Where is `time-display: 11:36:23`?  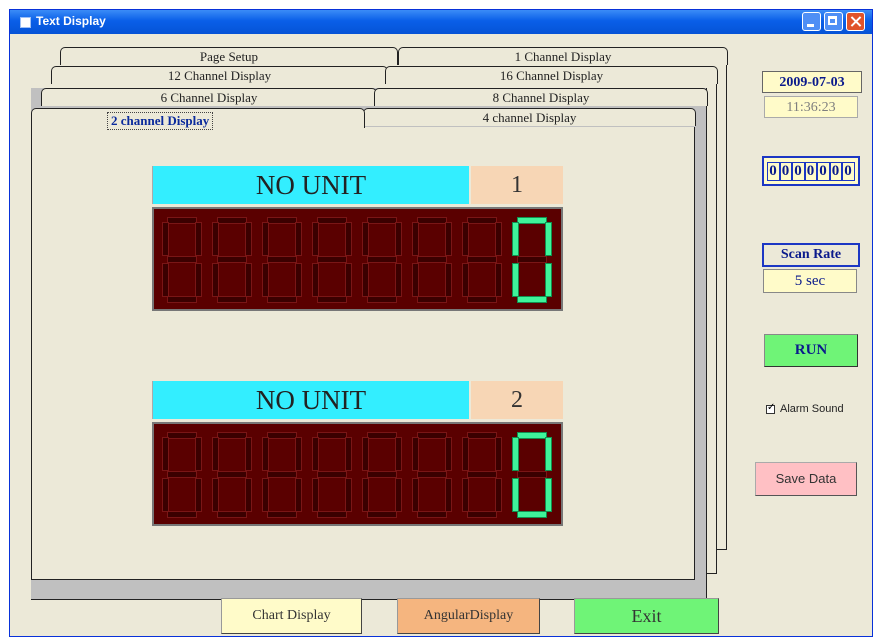
time-display: 11:36:23 is located at coordinates (811, 107).